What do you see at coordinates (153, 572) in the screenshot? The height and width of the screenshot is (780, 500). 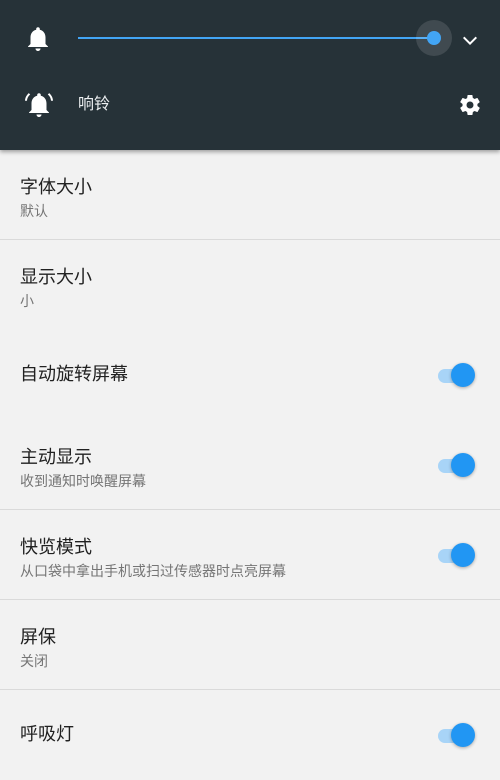 I see `setting-summary: 从口袋中拿出手机或扫过传感器时点亮屏幕` at bounding box center [153, 572].